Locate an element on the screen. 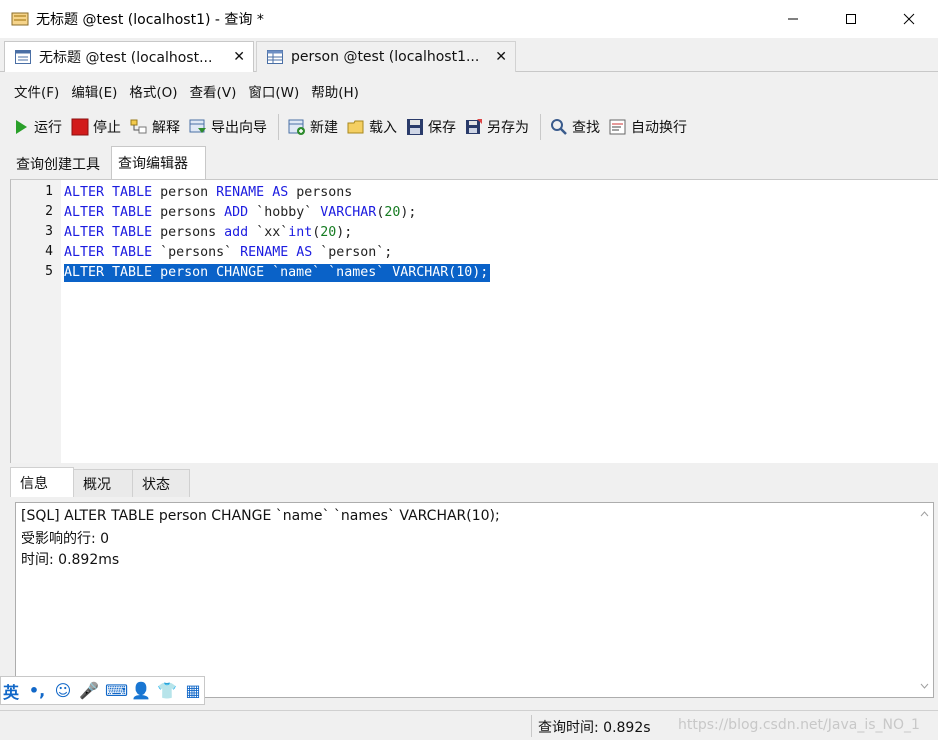 The width and height of the screenshot is (938, 740). close-window-button is located at coordinates (909, 19).